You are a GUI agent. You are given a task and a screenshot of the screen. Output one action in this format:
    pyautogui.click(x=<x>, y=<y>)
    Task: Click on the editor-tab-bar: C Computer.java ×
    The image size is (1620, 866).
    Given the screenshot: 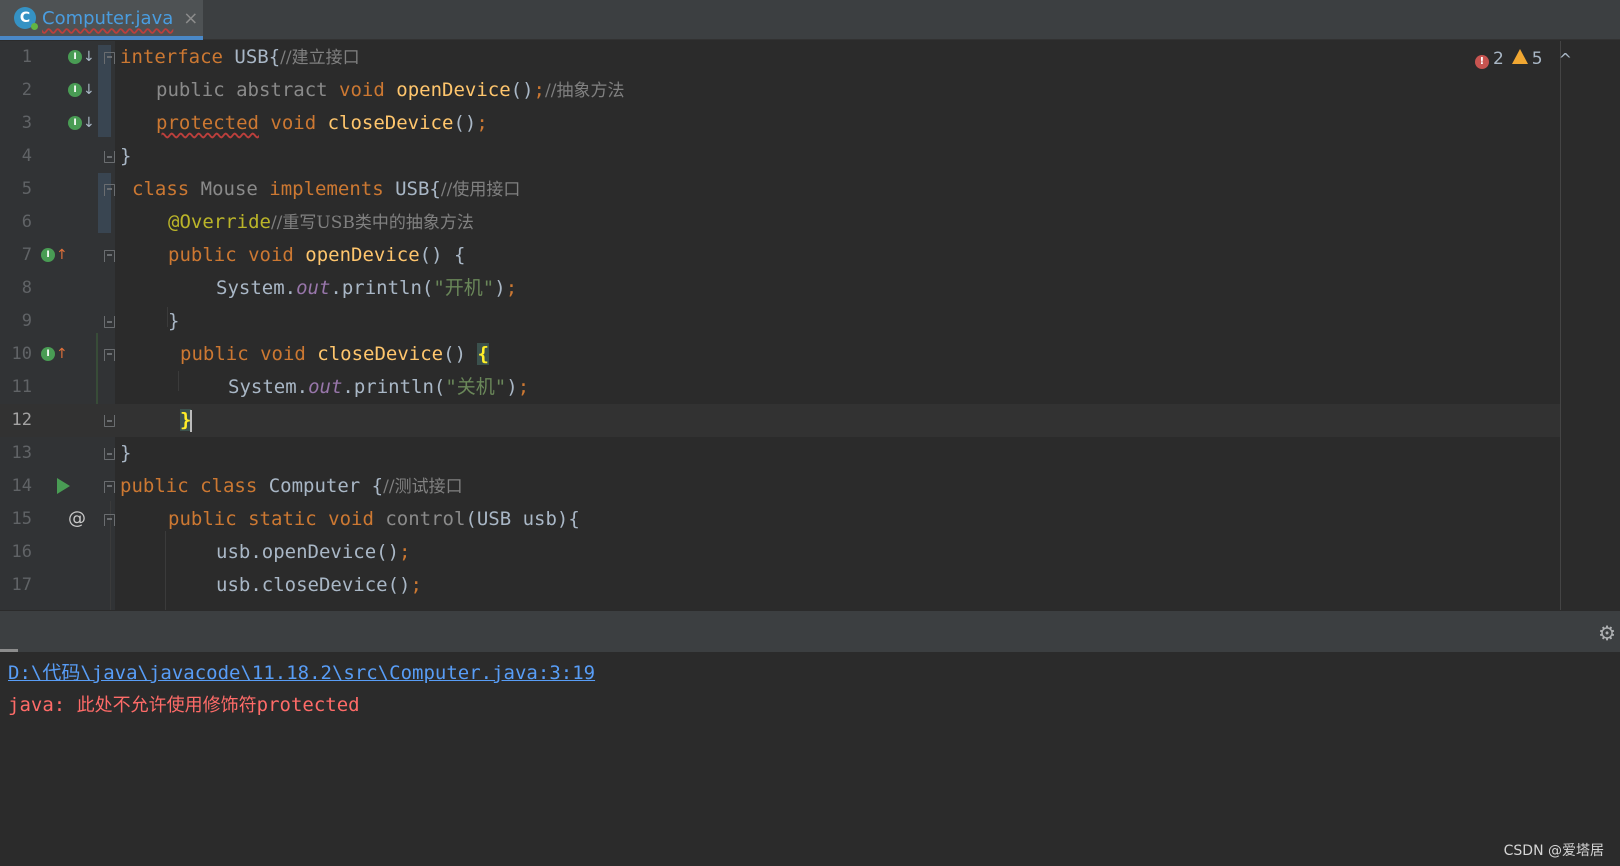 What is the action you would take?
    pyautogui.click(x=810, y=20)
    